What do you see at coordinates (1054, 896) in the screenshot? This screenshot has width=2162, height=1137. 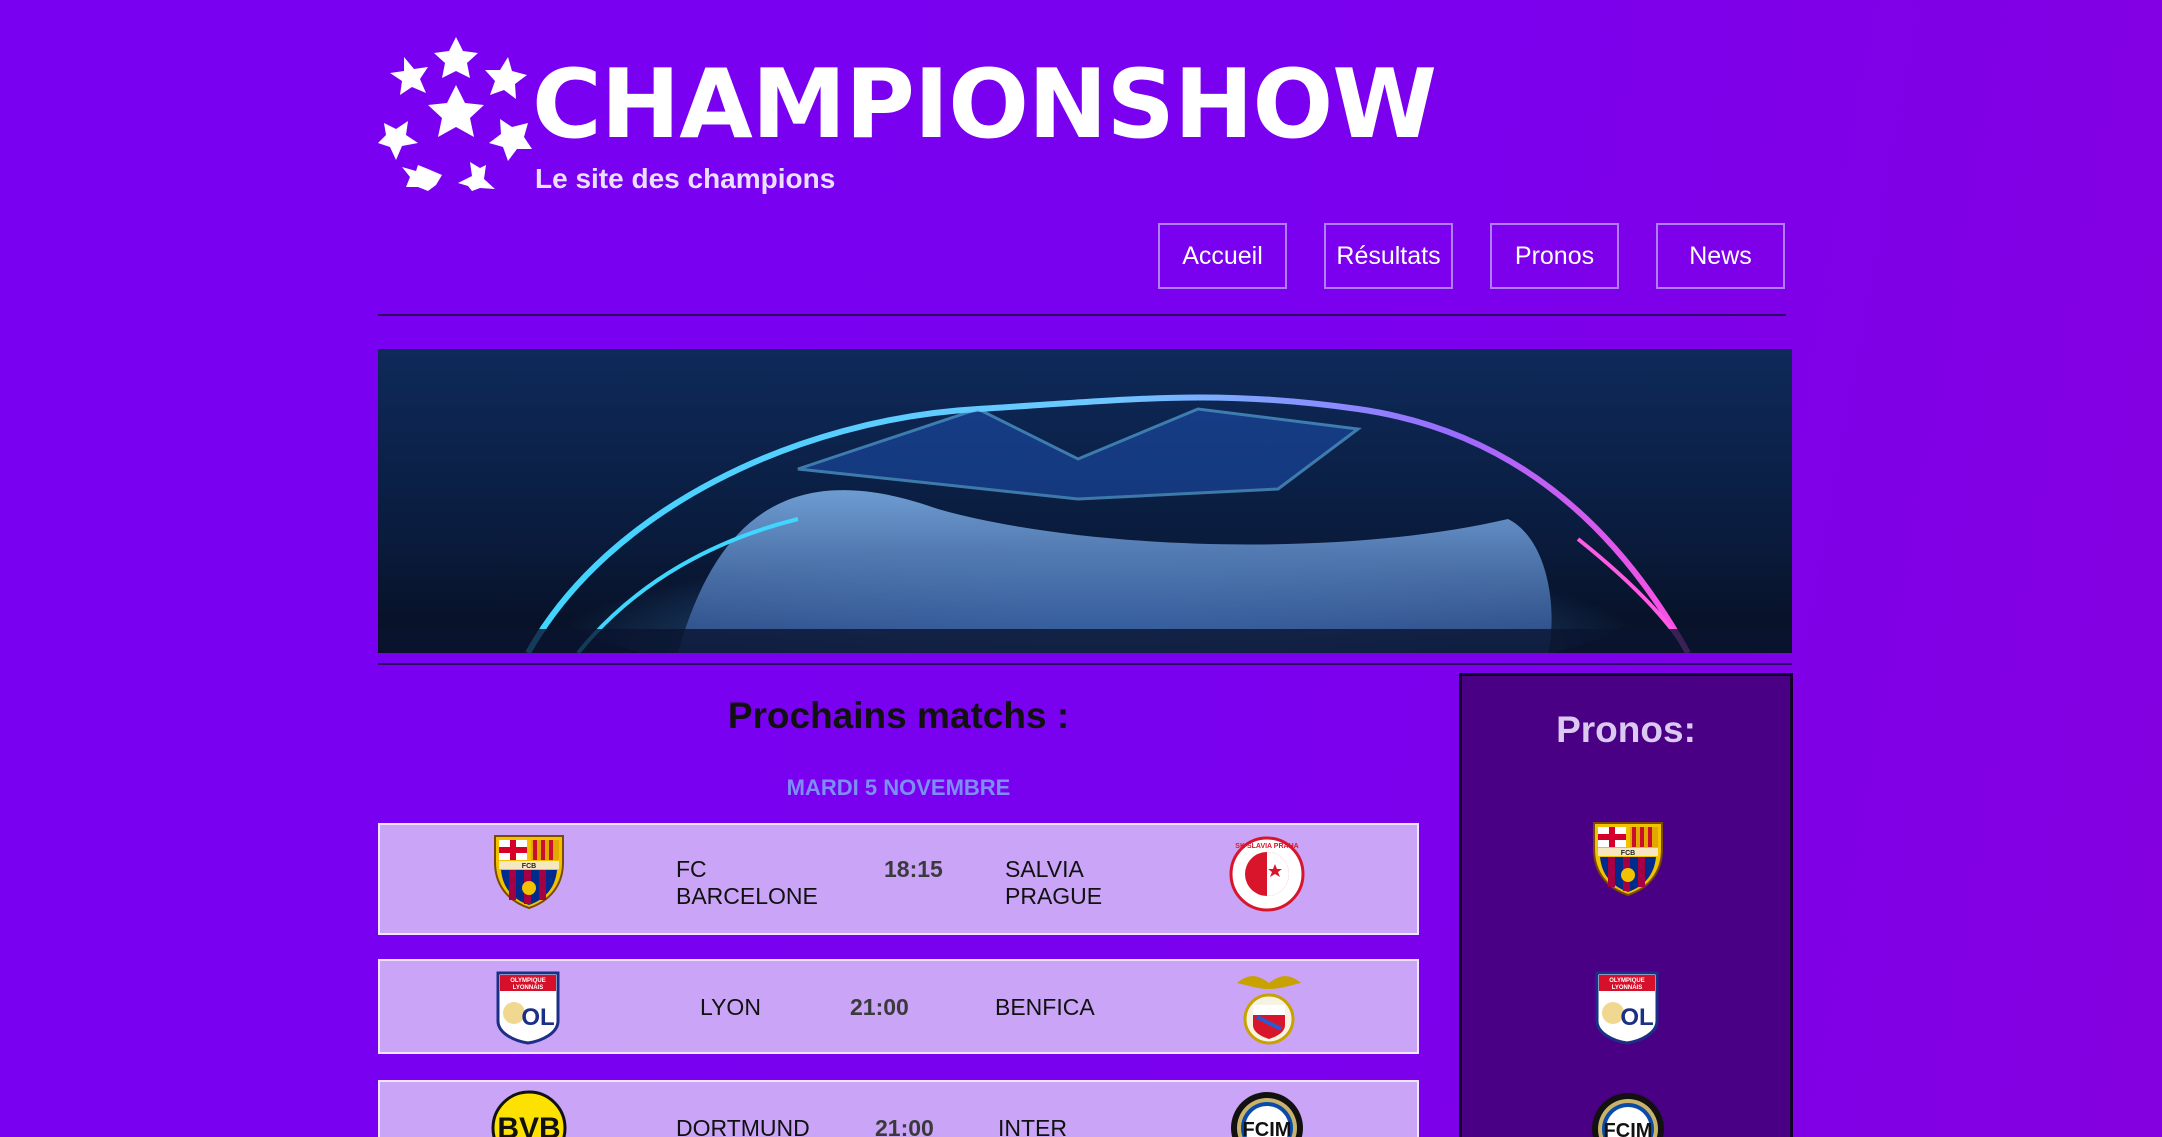 I see `away-team-line2: PRAGUE` at bounding box center [1054, 896].